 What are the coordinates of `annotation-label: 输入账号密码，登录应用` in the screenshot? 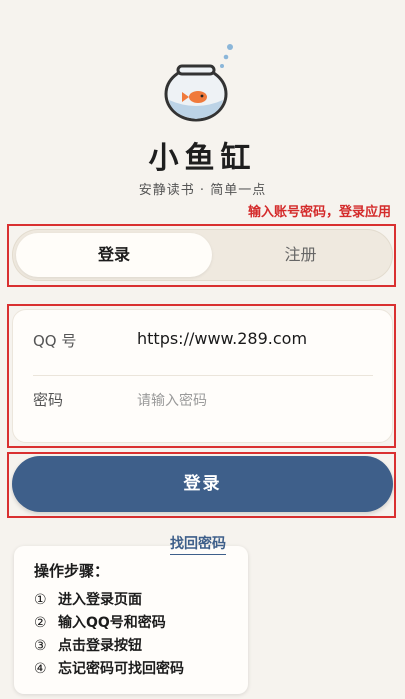 It's located at (319, 212).